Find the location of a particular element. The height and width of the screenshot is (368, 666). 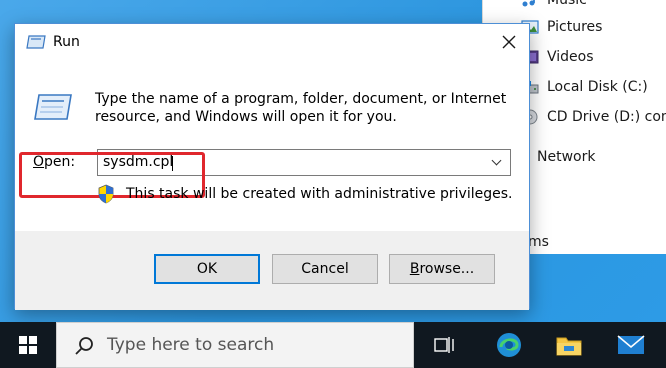

open-input-value: sysdm.cpl is located at coordinates (138, 162).